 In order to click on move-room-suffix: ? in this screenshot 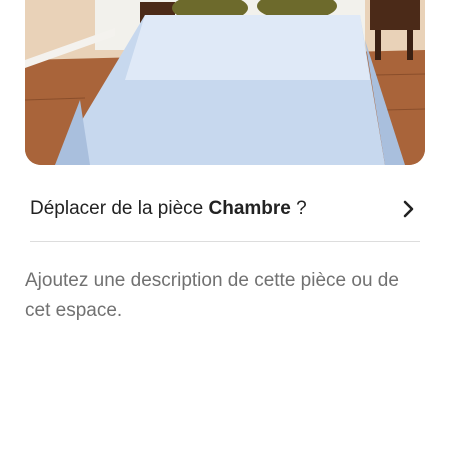, I will do `click(298, 208)`.